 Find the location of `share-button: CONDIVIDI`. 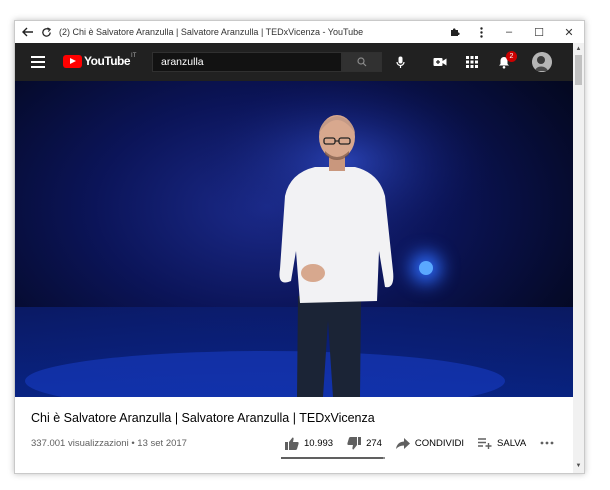

share-button: CONDIVIDI is located at coordinates (430, 443).